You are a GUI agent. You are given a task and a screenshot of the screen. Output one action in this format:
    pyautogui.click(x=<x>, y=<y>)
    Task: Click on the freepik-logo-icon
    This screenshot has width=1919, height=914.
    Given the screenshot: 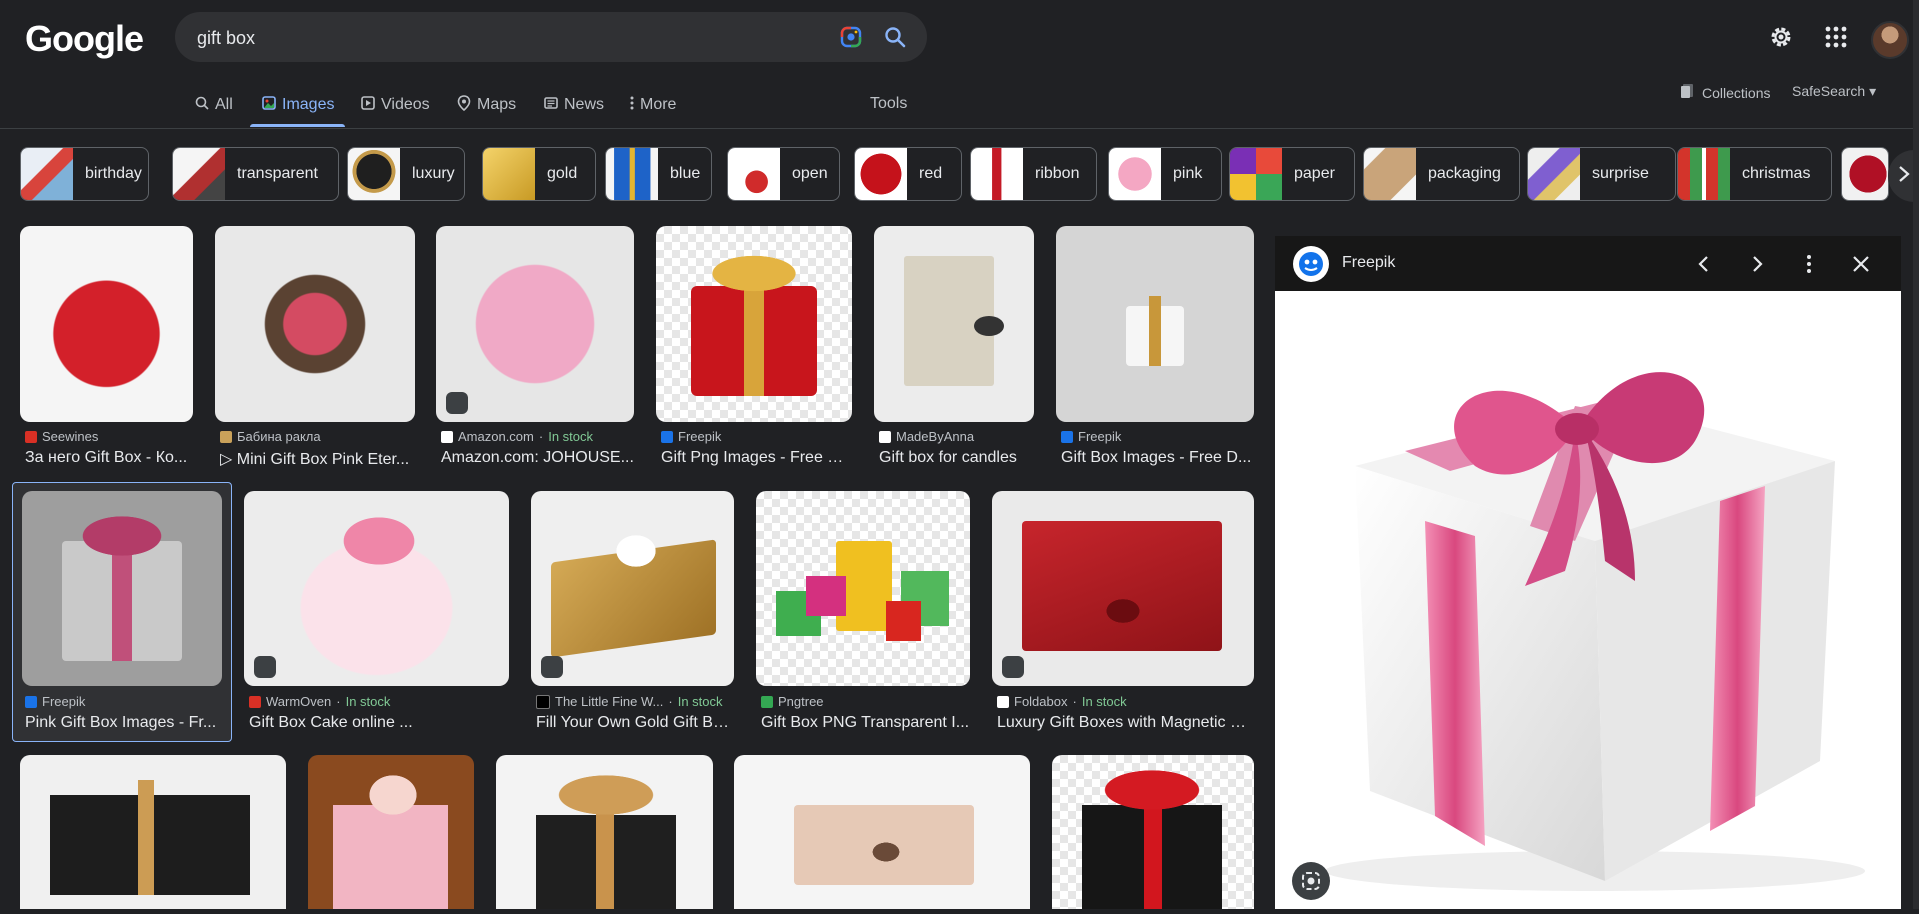 What is the action you would take?
    pyautogui.click(x=1311, y=264)
    